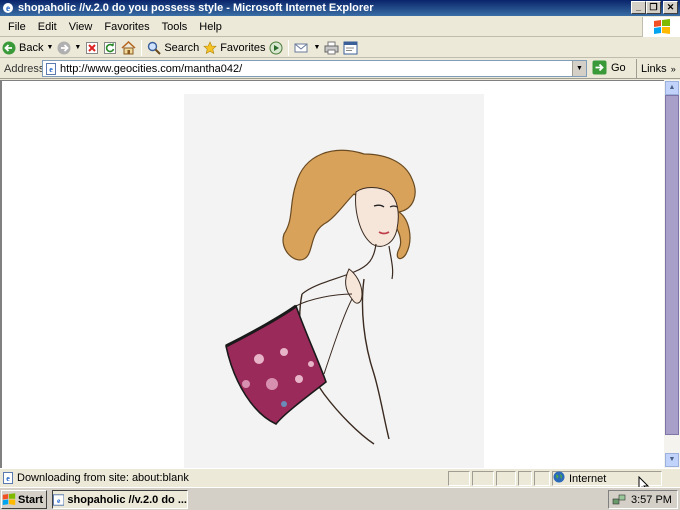 The image size is (680, 510). What do you see at coordinates (31, 47) in the screenshot?
I see `back-label: Back` at bounding box center [31, 47].